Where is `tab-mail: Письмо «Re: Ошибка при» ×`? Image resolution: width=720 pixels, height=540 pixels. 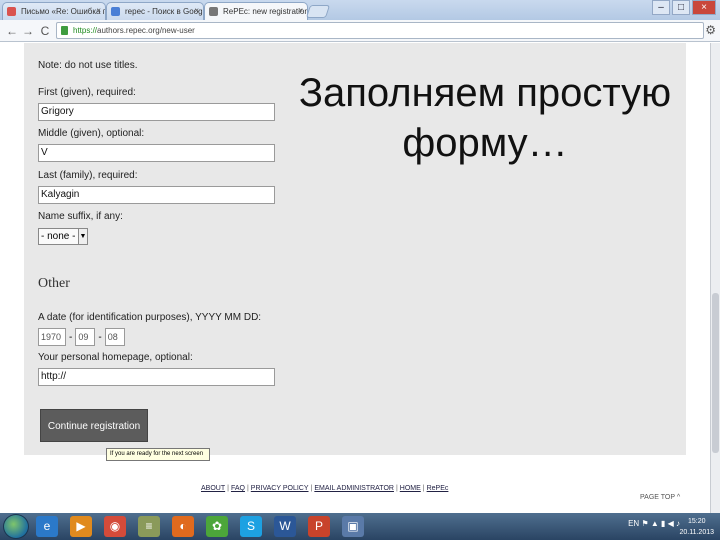
tab-mail: Письмо «Re: Ошибка при» × is located at coordinates (54, 11).